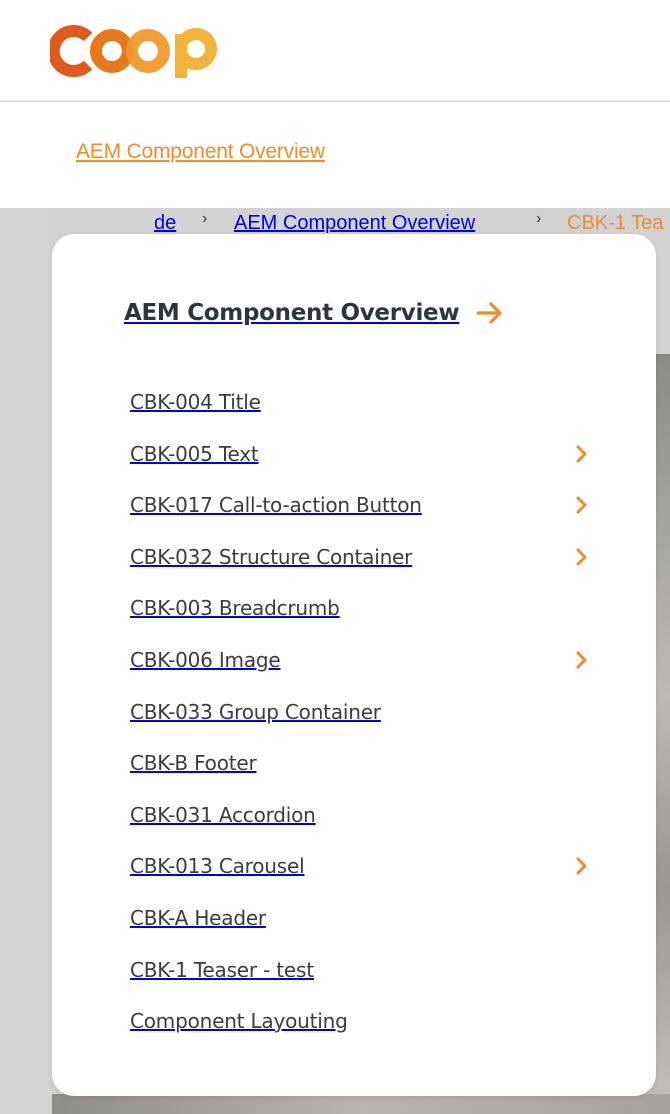 Image resolution: width=670 pixels, height=1114 pixels. What do you see at coordinates (360, 608) in the screenshot?
I see `menu-item: CBK-003 Breadcrumb` at bounding box center [360, 608].